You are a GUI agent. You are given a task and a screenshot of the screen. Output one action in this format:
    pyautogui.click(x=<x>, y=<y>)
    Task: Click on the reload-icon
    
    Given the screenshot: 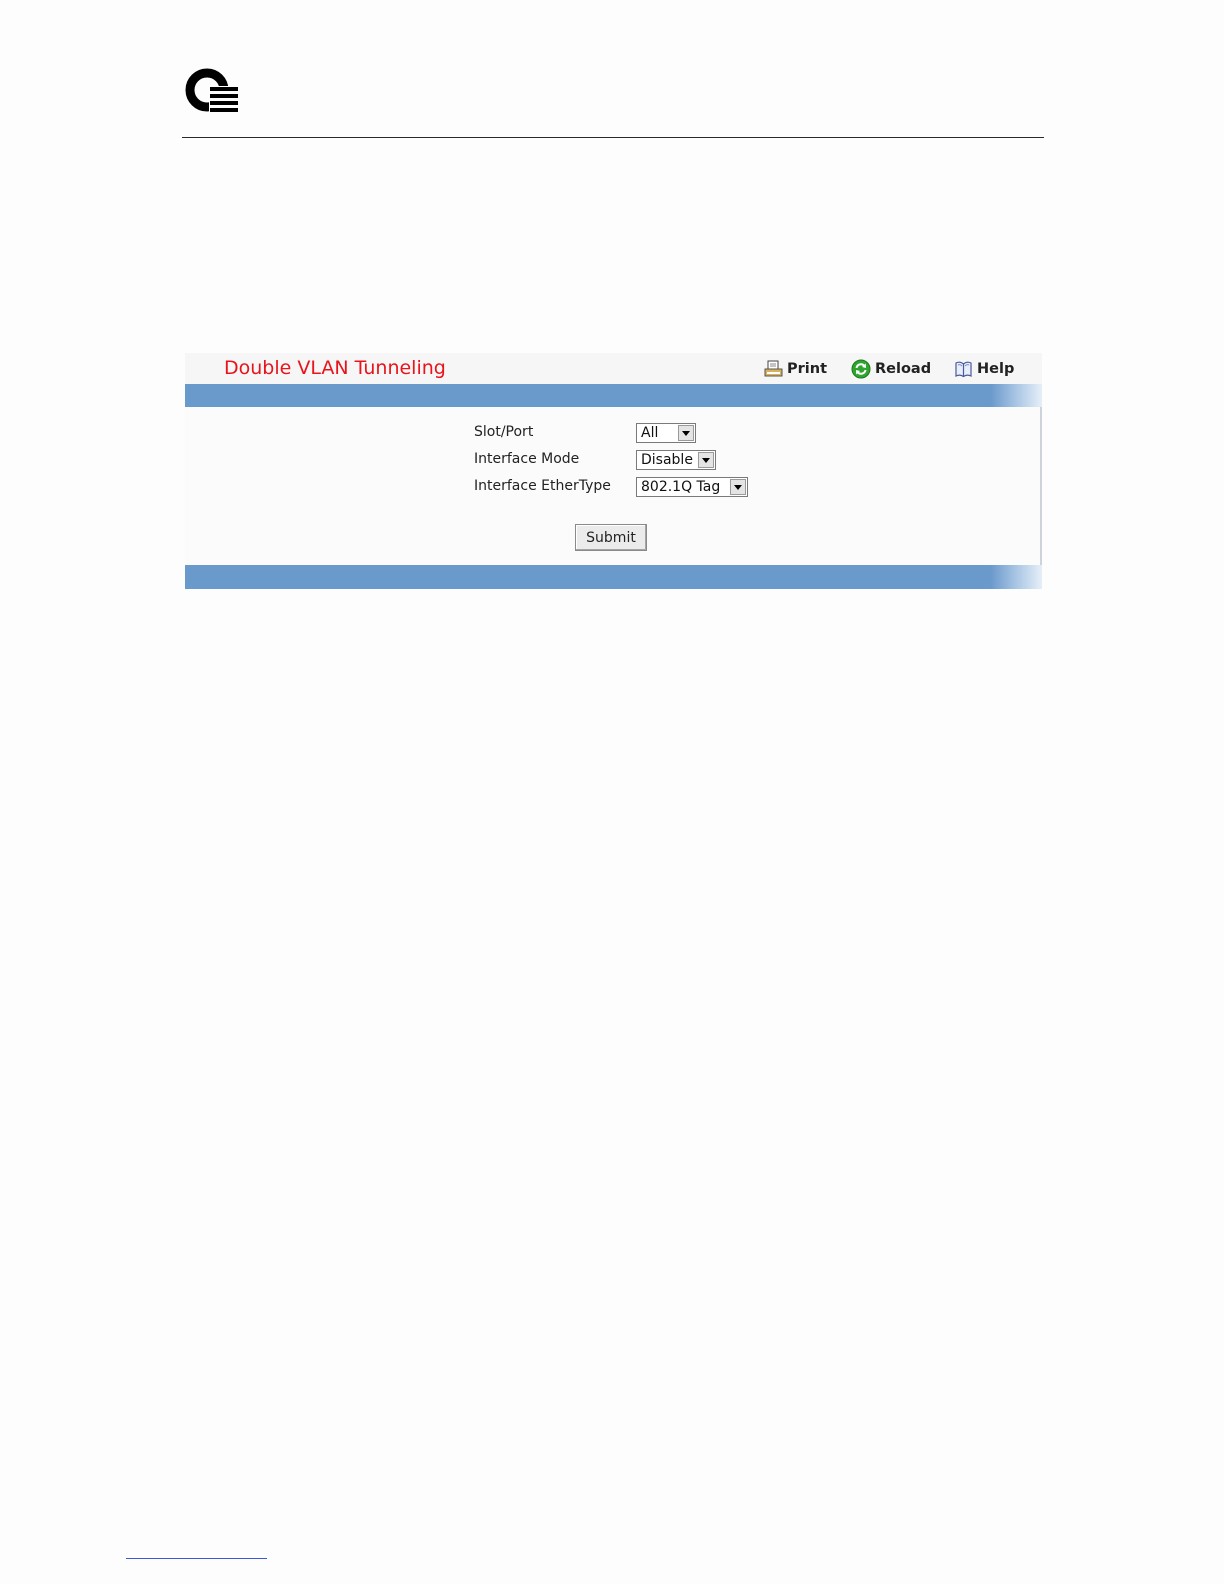 What is the action you would take?
    pyautogui.click(x=861, y=369)
    